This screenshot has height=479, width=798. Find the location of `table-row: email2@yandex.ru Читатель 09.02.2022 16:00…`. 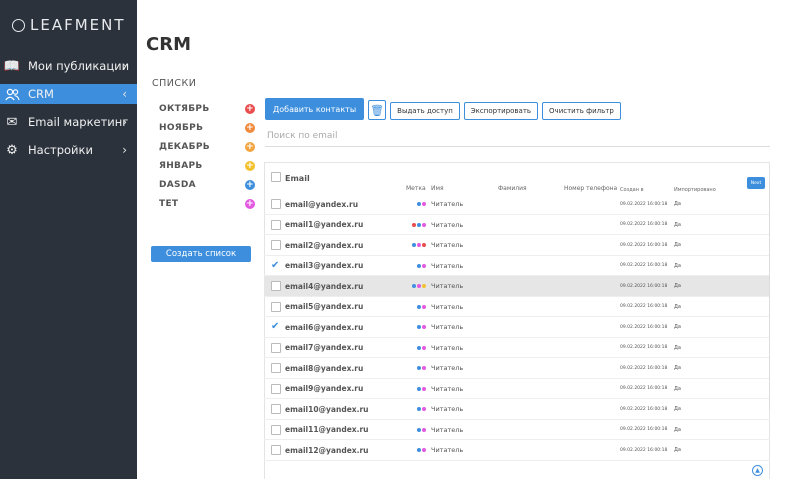

table-row: email2@yandex.ru Читатель 09.02.2022 16:00… is located at coordinates (517, 245).